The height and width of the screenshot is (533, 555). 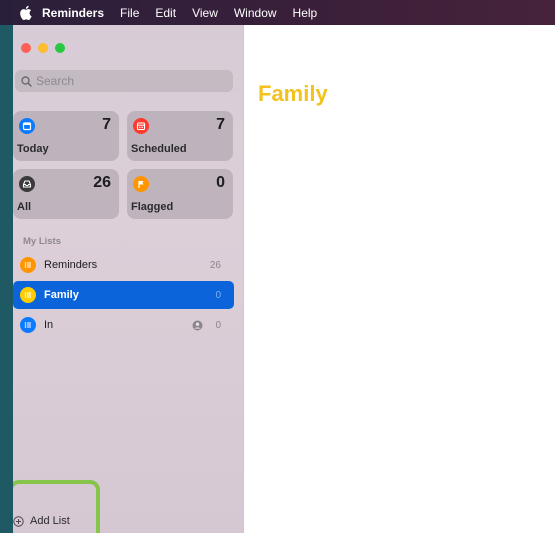 What do you see at coordinates (159, 149) in the screenshot?
I see `scheduled-label: Scheduled` at bounding box center [159, 149].